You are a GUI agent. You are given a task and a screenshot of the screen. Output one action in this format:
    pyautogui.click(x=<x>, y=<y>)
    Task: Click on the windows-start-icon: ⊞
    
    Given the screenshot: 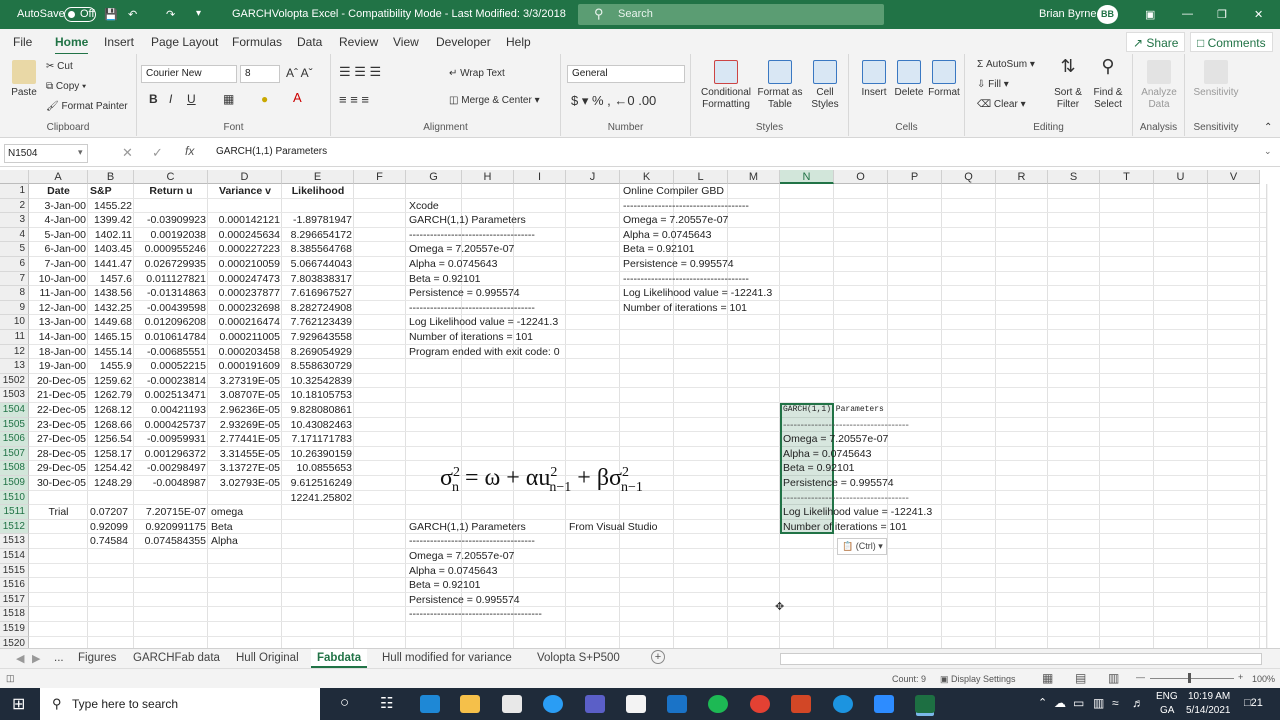 What is the action you would take?
    pyautogui.click(x=18, y=704)
    